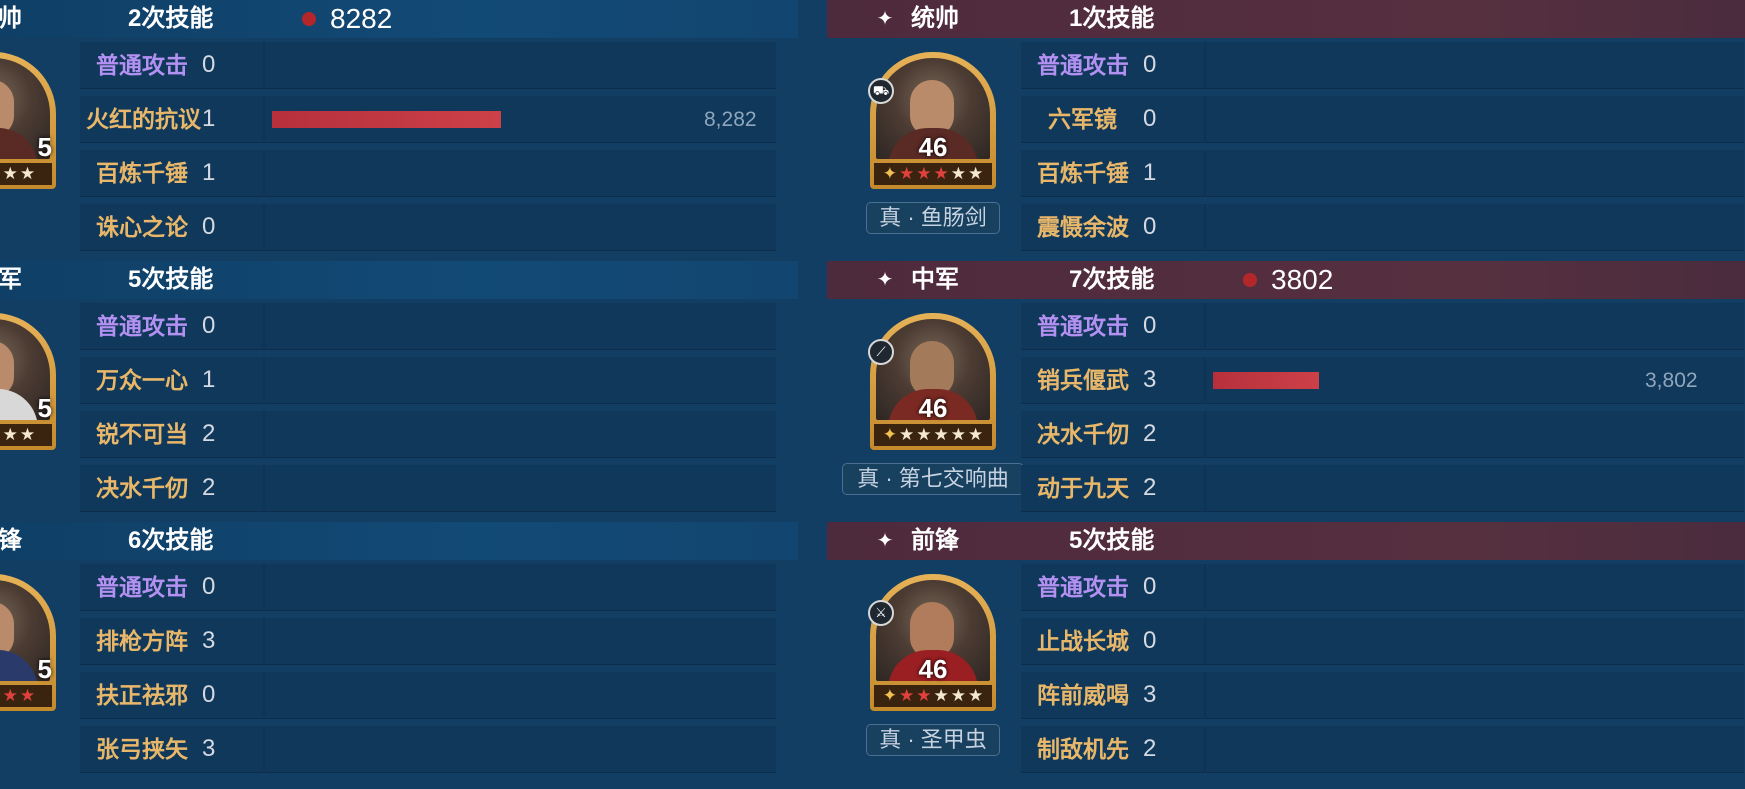 The height and width of the screenshot is (789, 1745). I want to click on skill-row: 火红的抗议 1 8,282, so click(428, 119).